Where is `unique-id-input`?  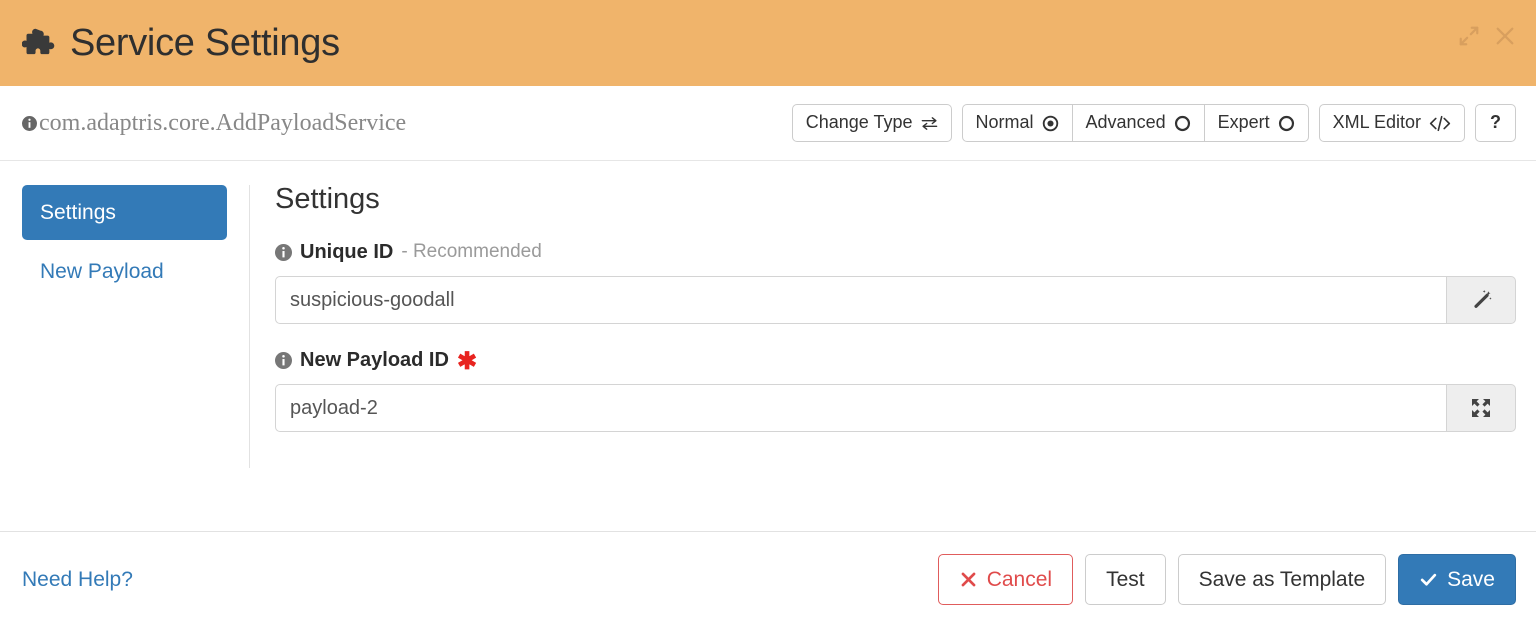 unique-id-input is located at coordinates (860, 300).